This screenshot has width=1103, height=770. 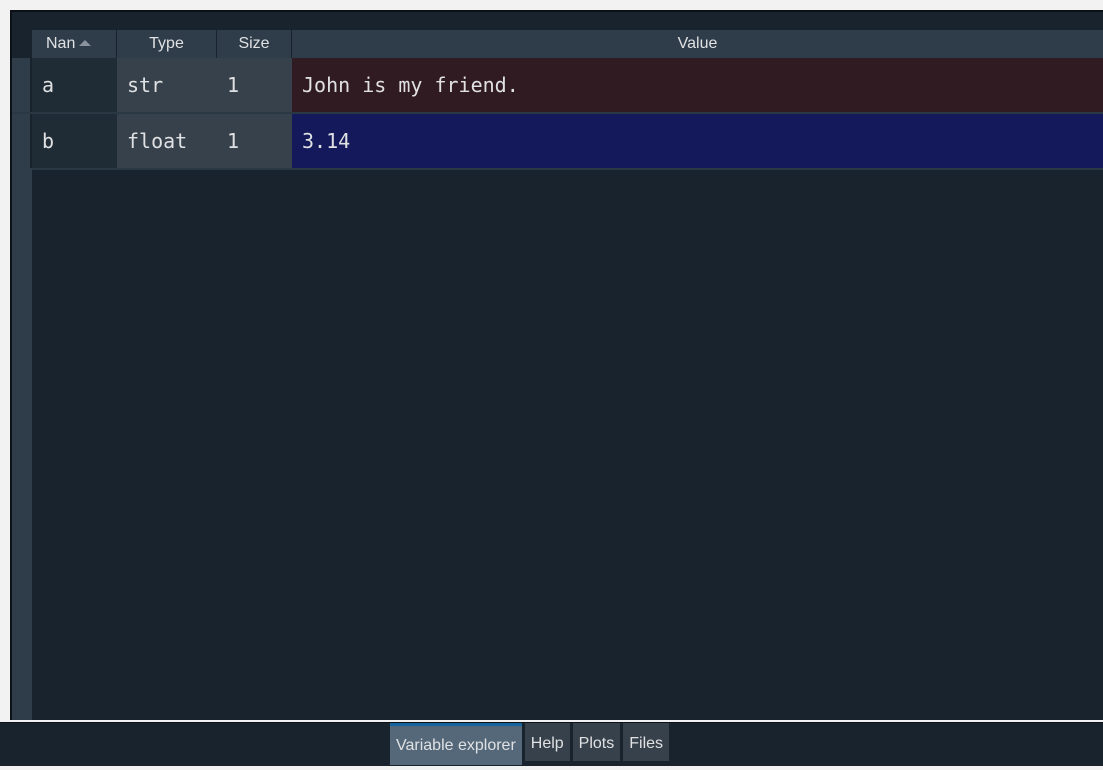 What do you see at coordinates (551, 768) in the screenshot?
I see `bottom-edge` at bounding box center [551, 768].